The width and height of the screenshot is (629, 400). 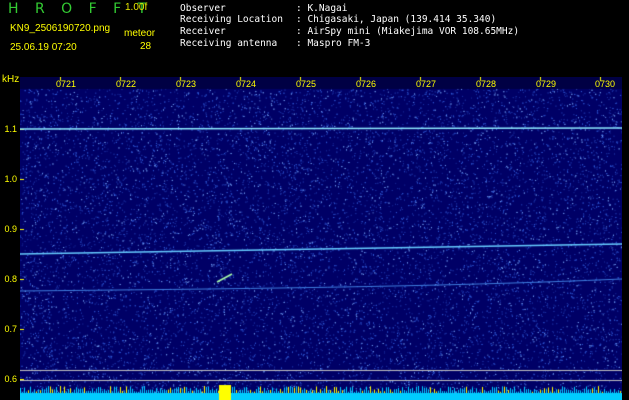 What do you see at coordinates (10, 329) in the screenshot?
I see `y-tick-label: 0.7` at bounding box center [10, 329].